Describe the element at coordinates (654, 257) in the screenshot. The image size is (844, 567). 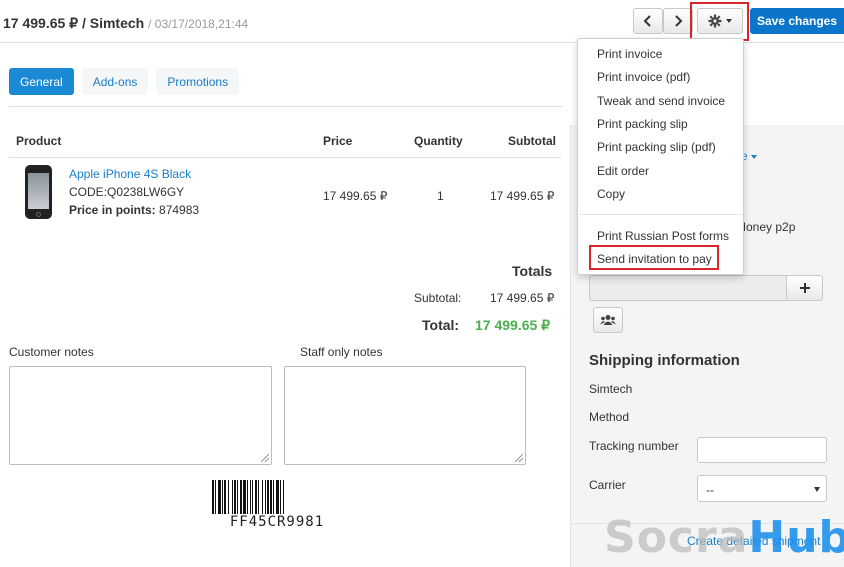
I see `invitation-highlight` at that location.